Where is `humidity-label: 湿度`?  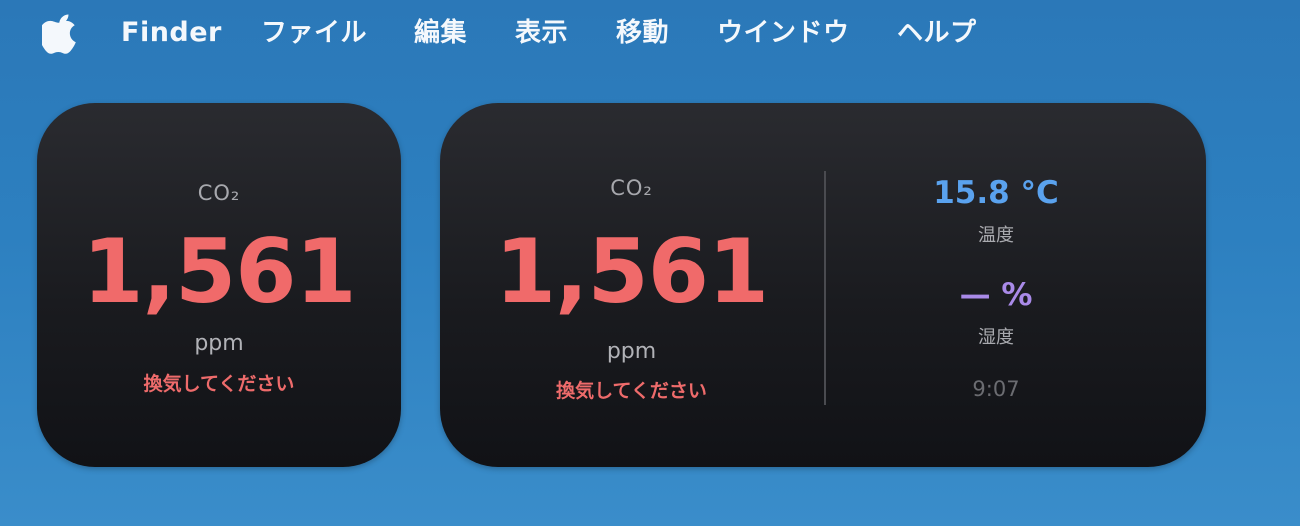
humidity-label: 湿度 is located at coordinates (996, 337).